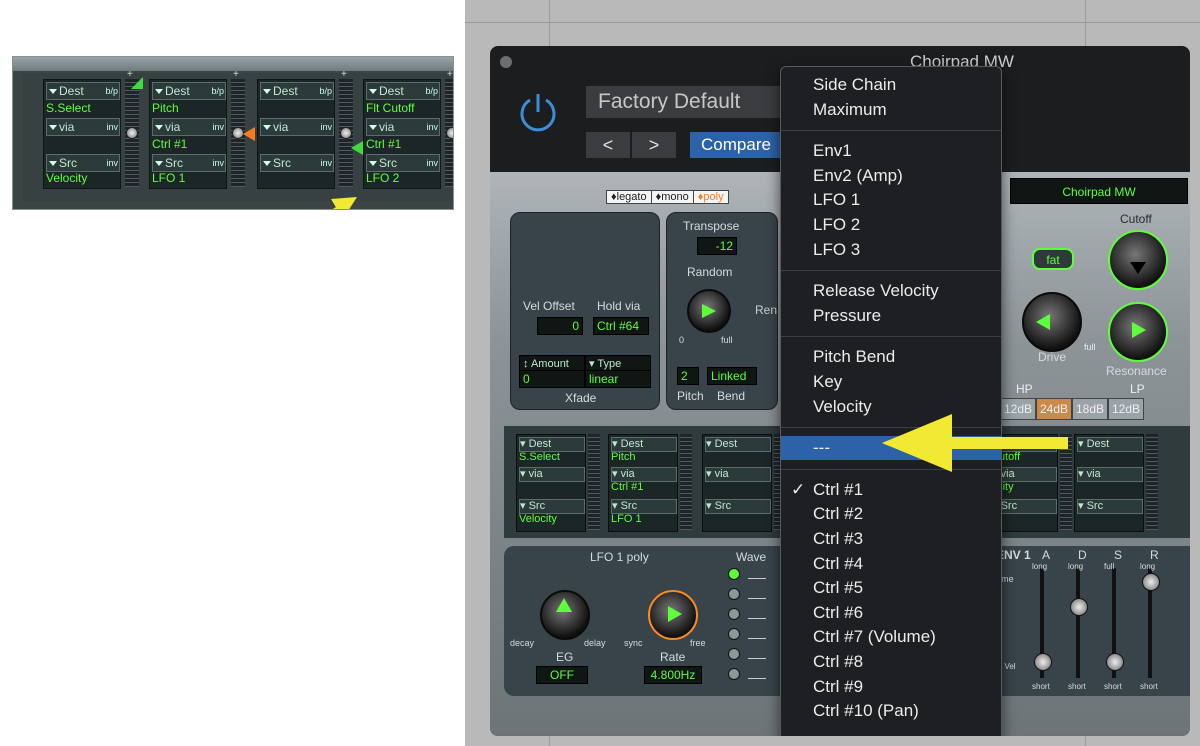  I want to click on rate-knob, so click(673, 615).